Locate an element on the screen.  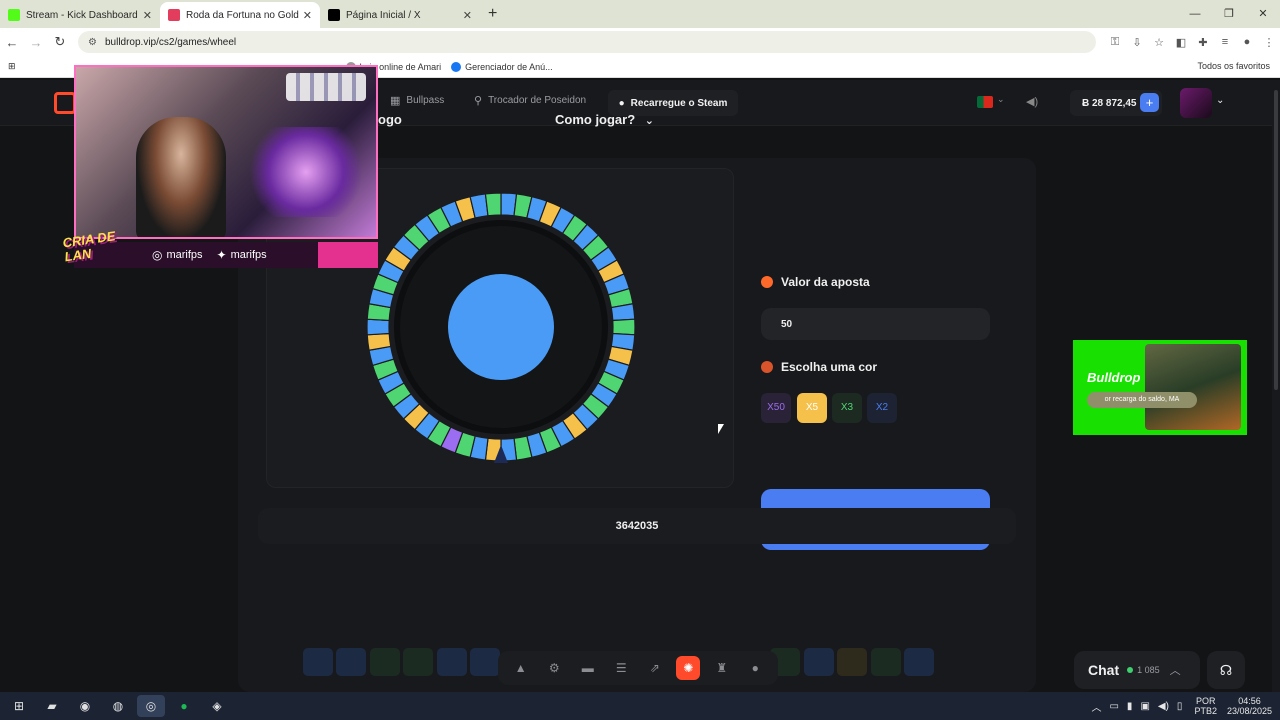
coins-icon is located at coordinates (767, 282).